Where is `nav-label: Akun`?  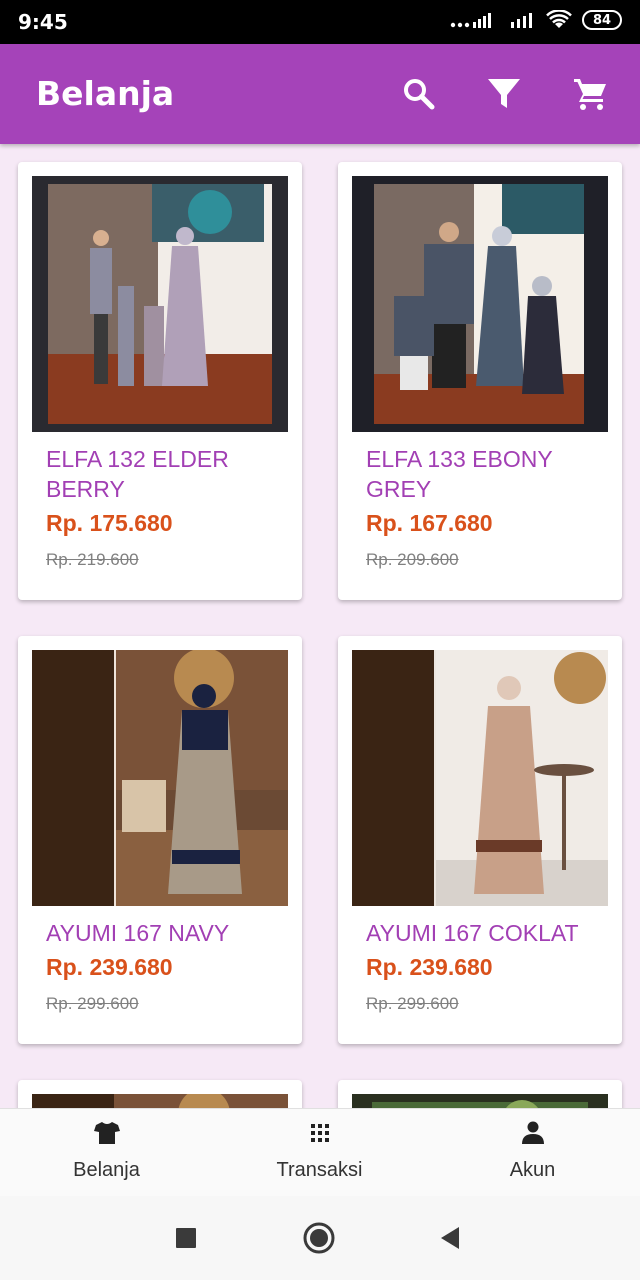 nav-label: Akun is located at coordinates (532, 1170).